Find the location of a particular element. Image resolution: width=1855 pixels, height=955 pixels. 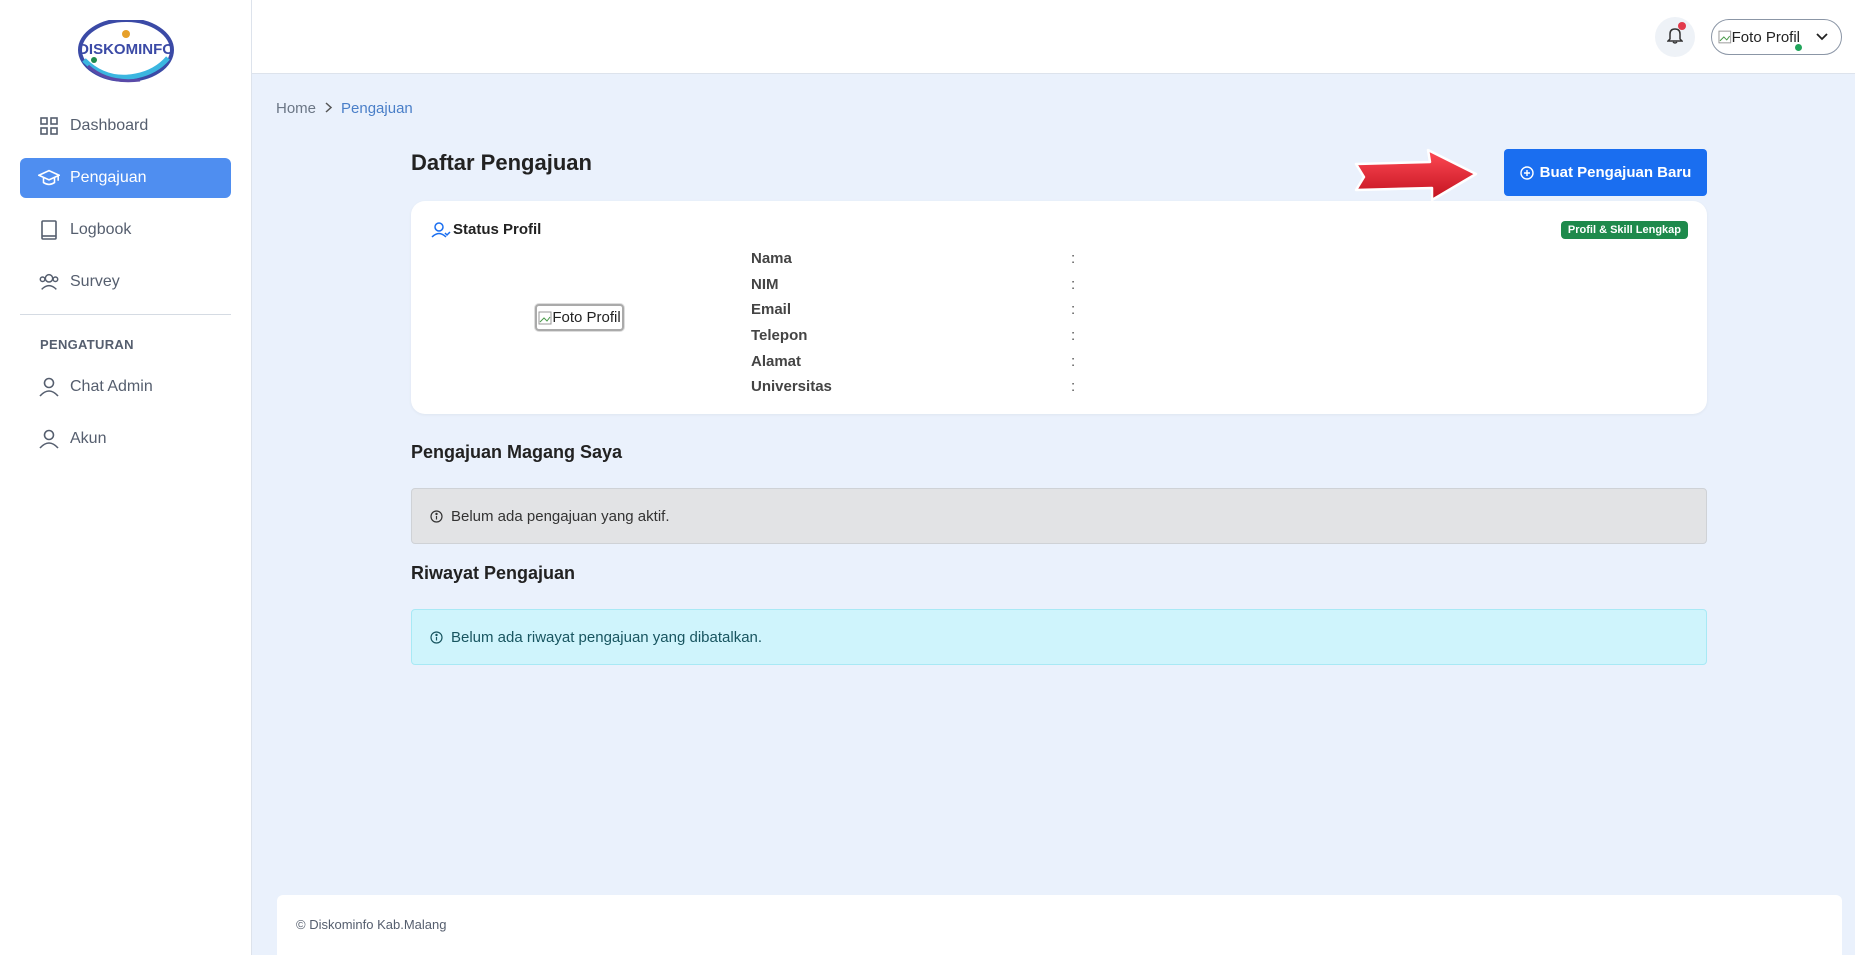

sidebar-item-label: Chat Admin is located at coordinates (111, 386).